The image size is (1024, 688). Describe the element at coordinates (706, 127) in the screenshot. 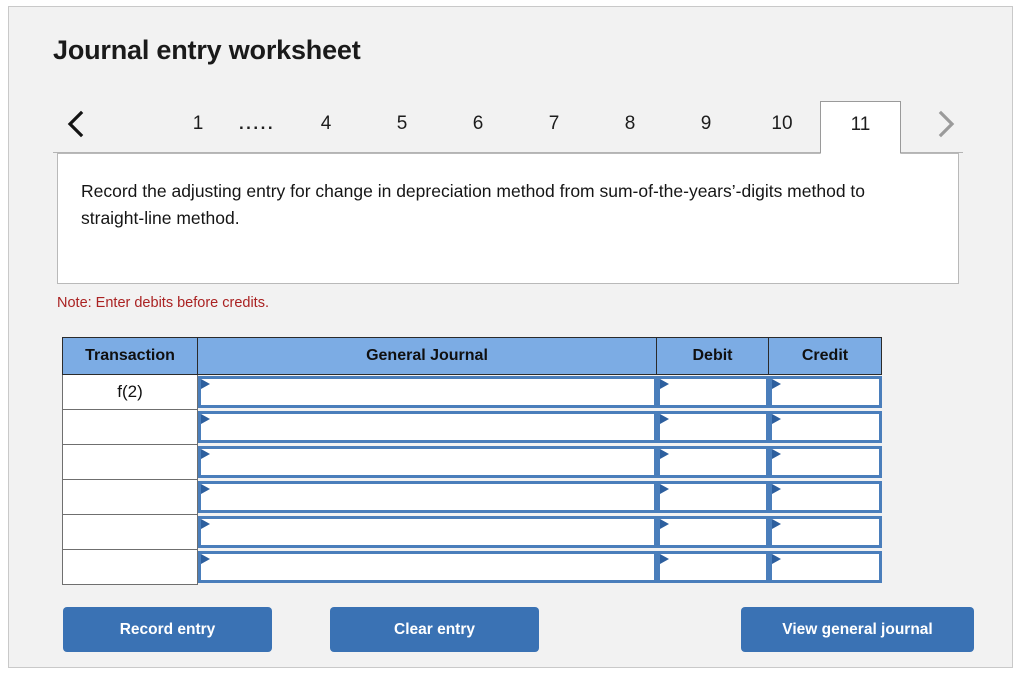

I see `tab-9: 9` at that location.